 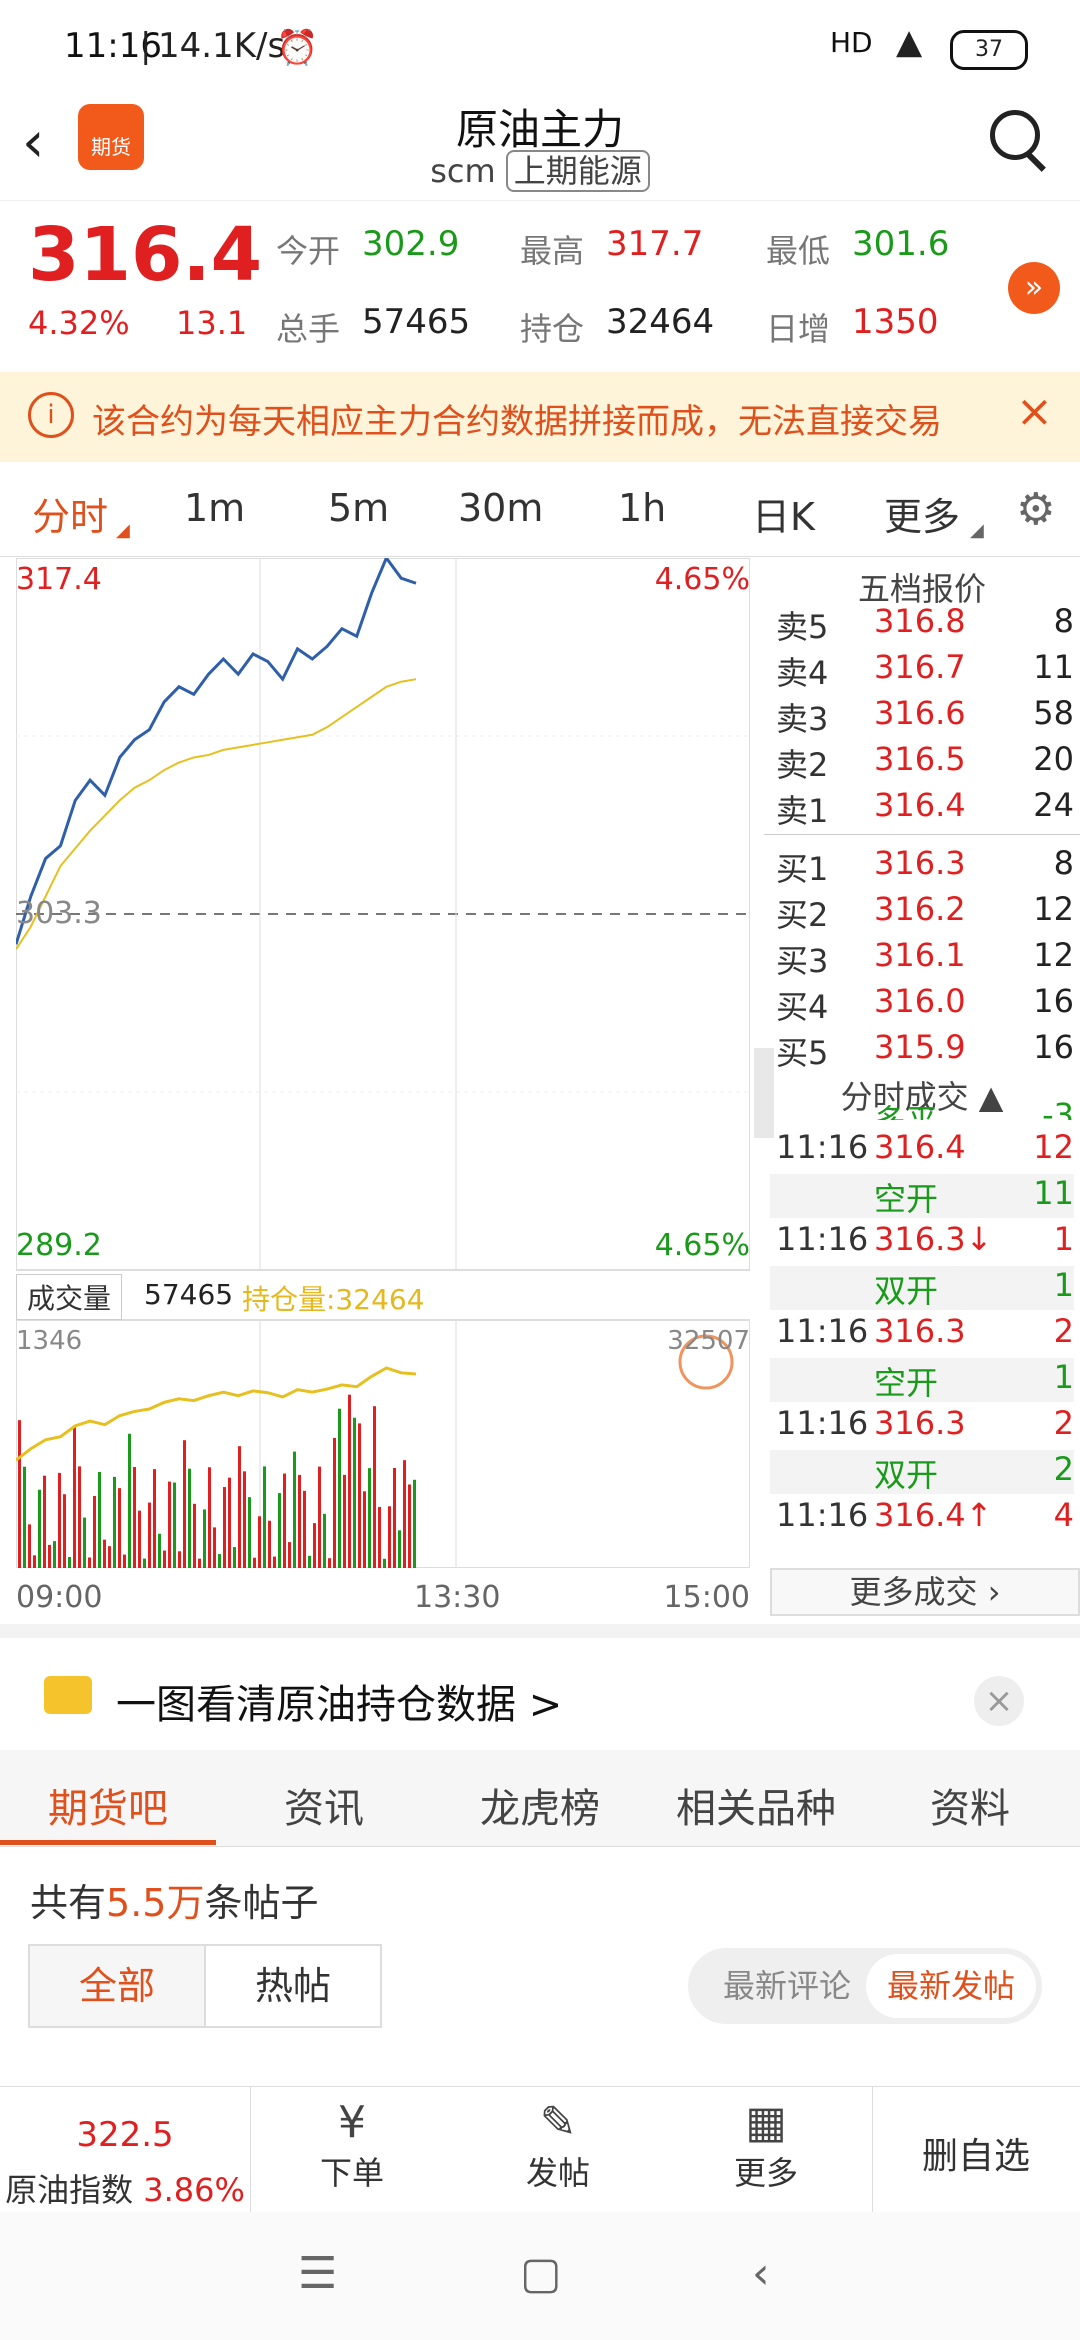 What do you see at coordinates (989, 50) in the screenshot?
I see `battery-icon: 37` at bounding box center [989, 50].